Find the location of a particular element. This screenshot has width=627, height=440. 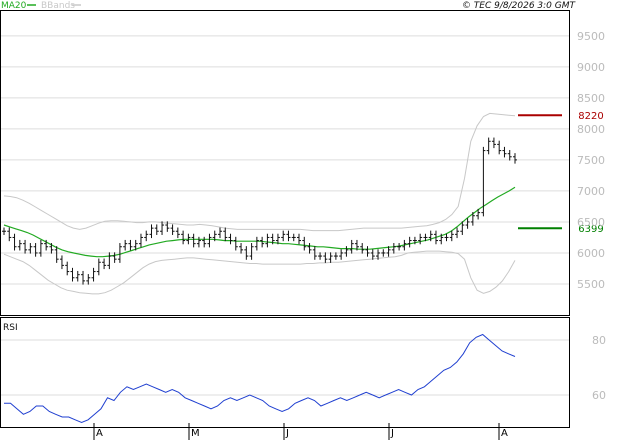

price-y-tick-label: 7500 is located at coordinates (591, 160).